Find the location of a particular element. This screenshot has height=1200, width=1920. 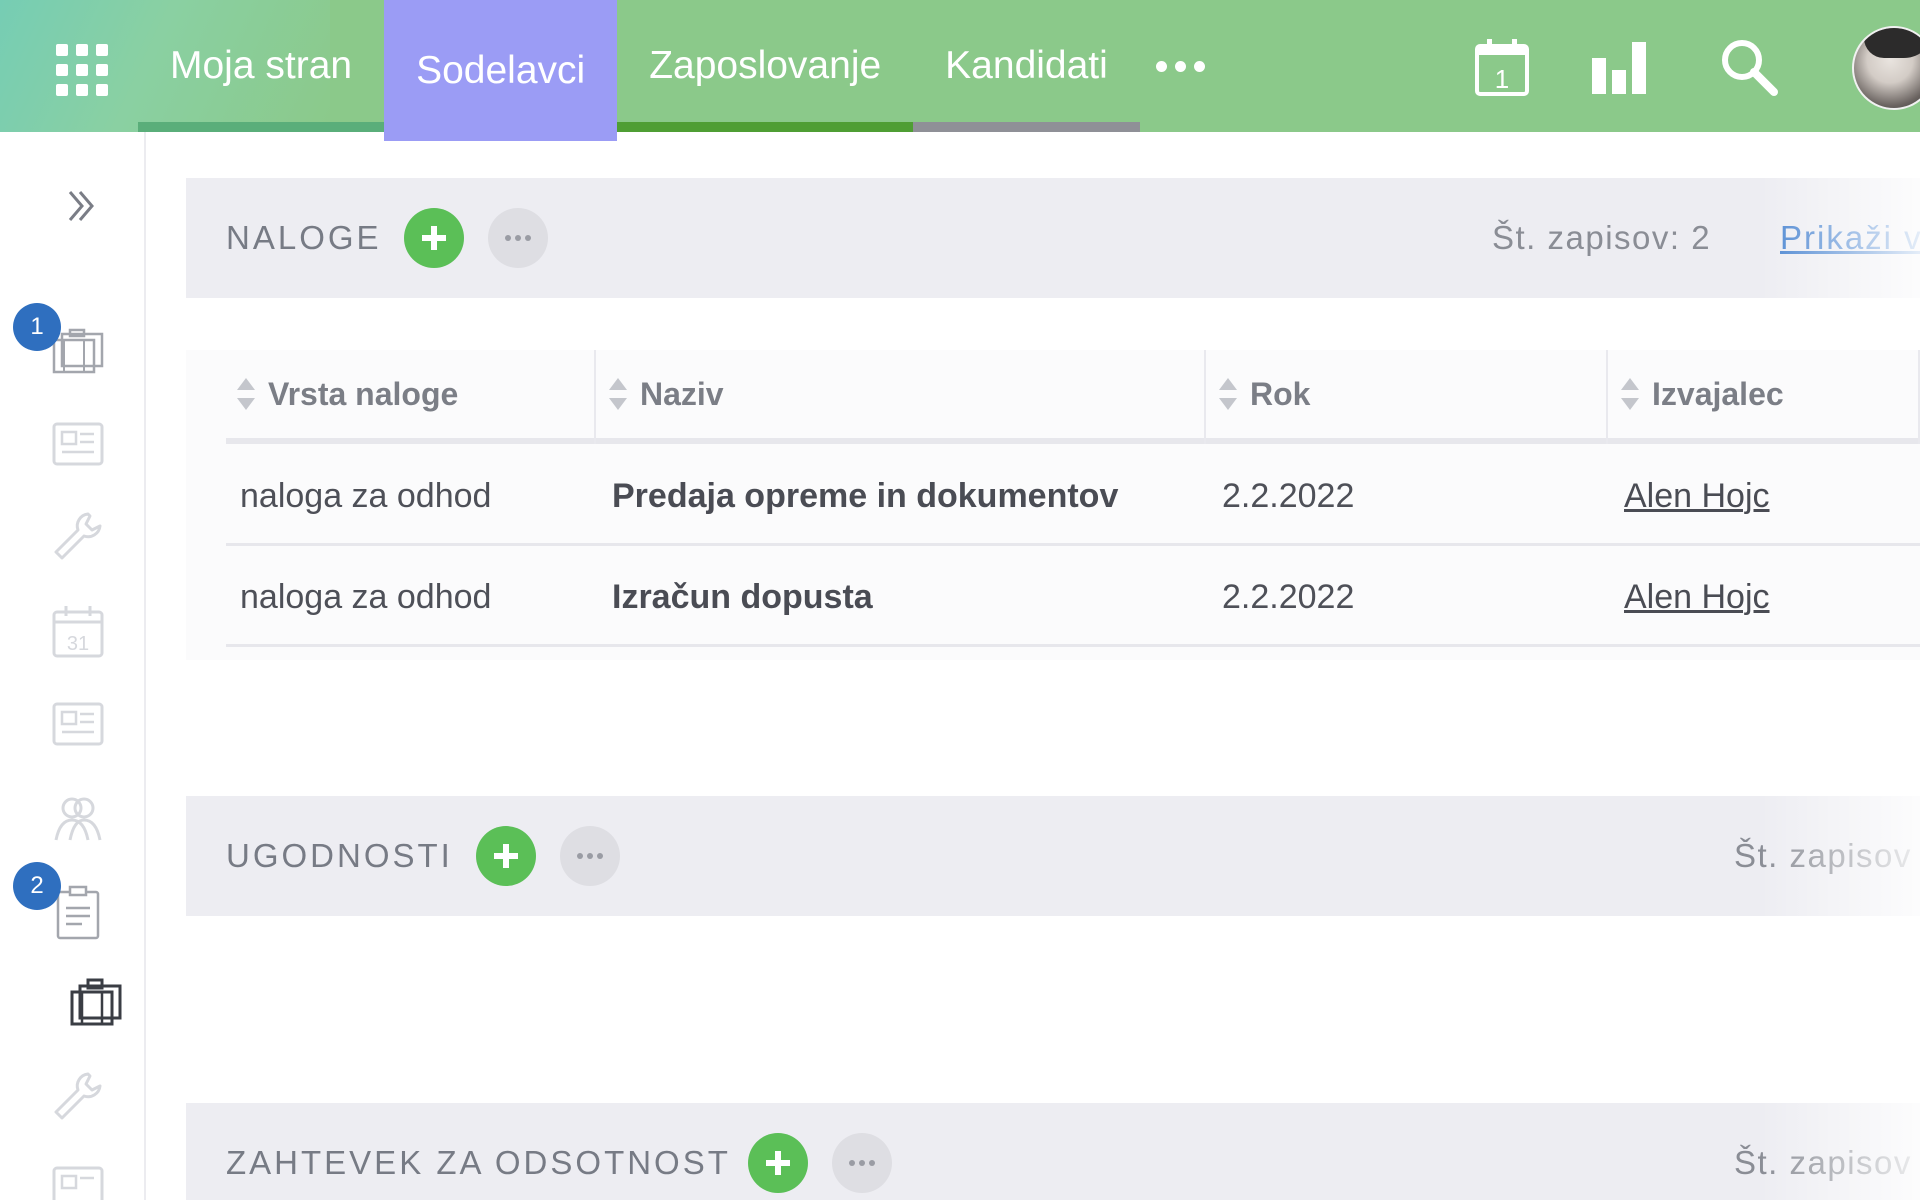

nav-tab-label: Moja stran is located at coordinates (261, 65).